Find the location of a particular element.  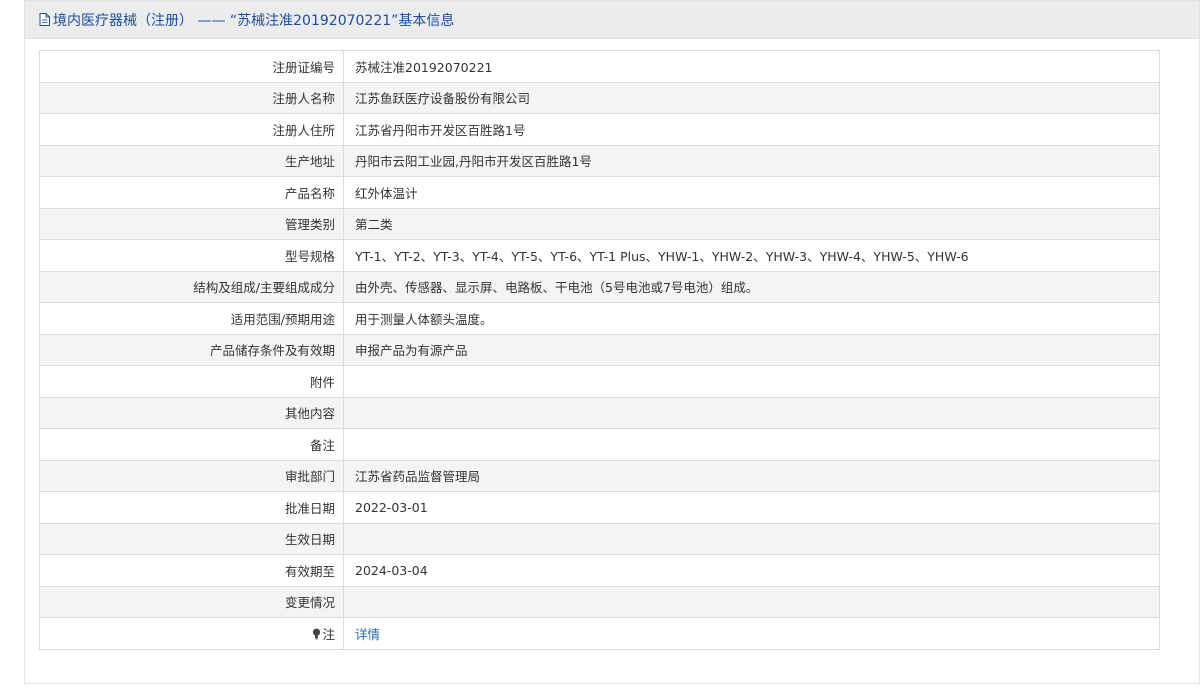

table-row: 注册人住所 江苏省丹阳市开发区百胜路1号 is located at coordinates (599, 129).